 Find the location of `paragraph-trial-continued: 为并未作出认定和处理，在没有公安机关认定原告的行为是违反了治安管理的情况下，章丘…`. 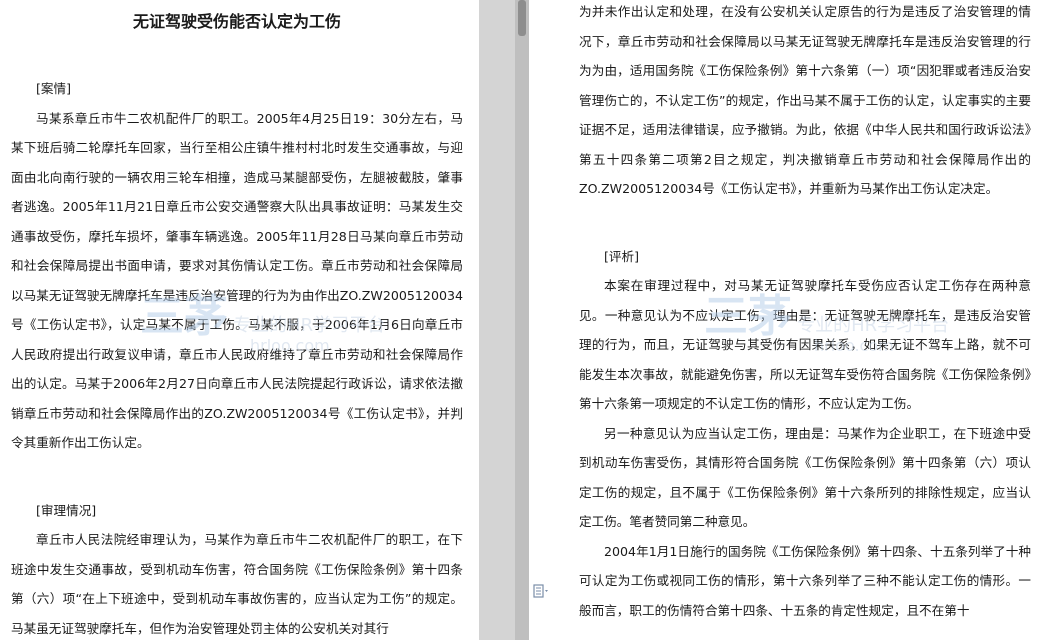

paragraph-trial-continued: 为并未作出认定和处理，在没有公安机关认定原告的行为是违反了治安管理的情况下，章丘… is located at coordinates (805, 100).